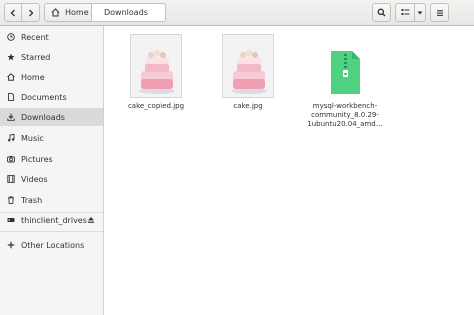 Image resolution: width=474 pixels, height=315 pixels. I want to click on path-home-label: Home, so click(77, 12).